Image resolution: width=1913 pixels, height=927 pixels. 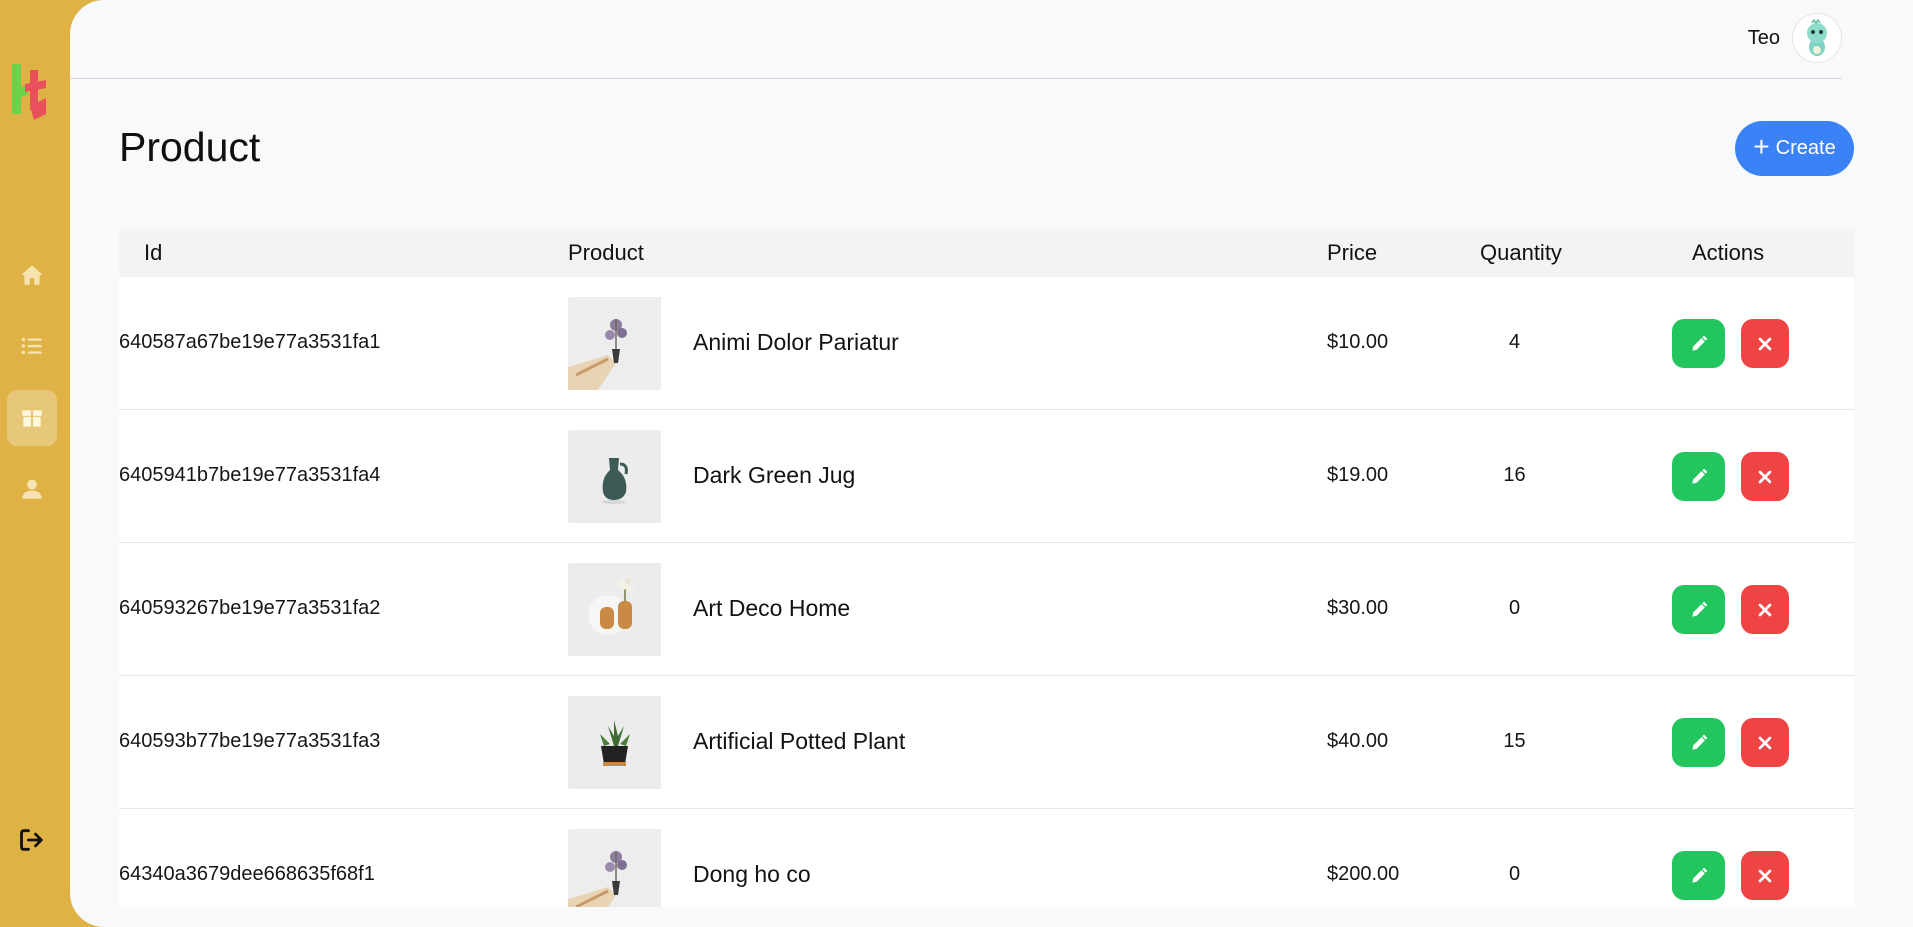 I want to click on top-bar: Teo, so click(x=956, y=39).